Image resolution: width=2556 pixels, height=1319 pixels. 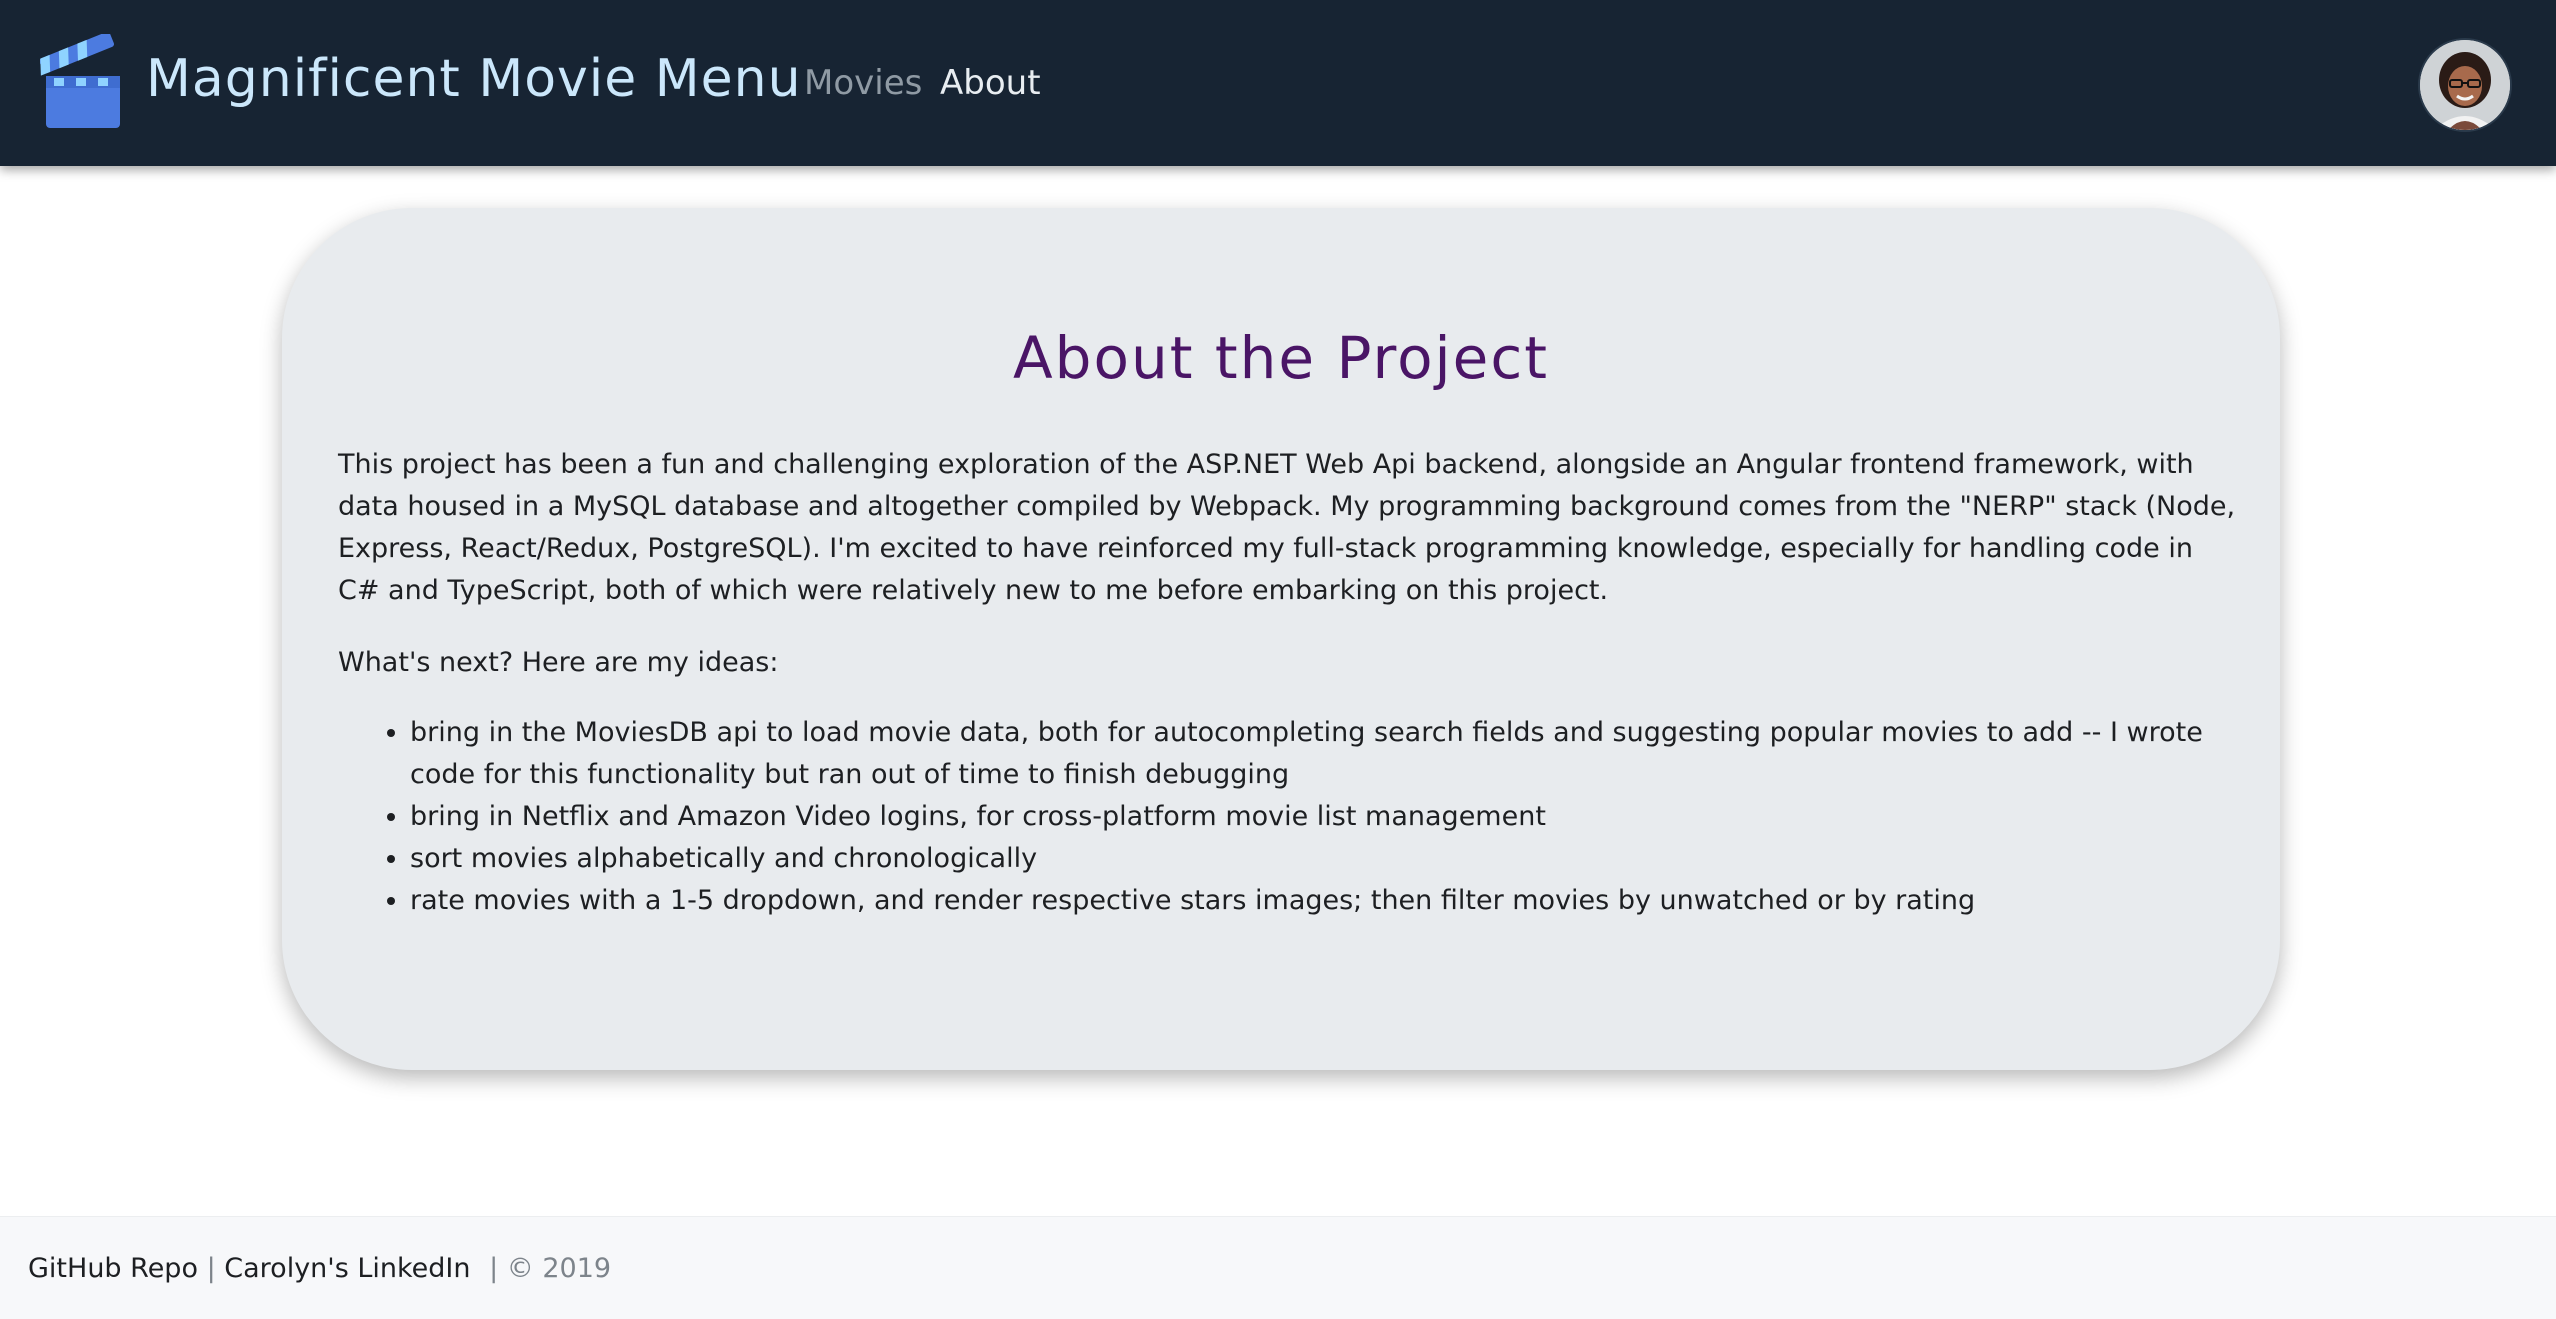 I want to click on page-title: About the Project, so click(x=1281, y=358).